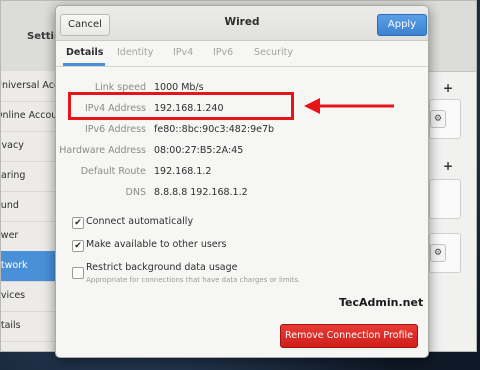  What do you see at coordinates (84, 64) in the screenshot?
I see `active-tab-indicator` at bounding box center [84, 64].